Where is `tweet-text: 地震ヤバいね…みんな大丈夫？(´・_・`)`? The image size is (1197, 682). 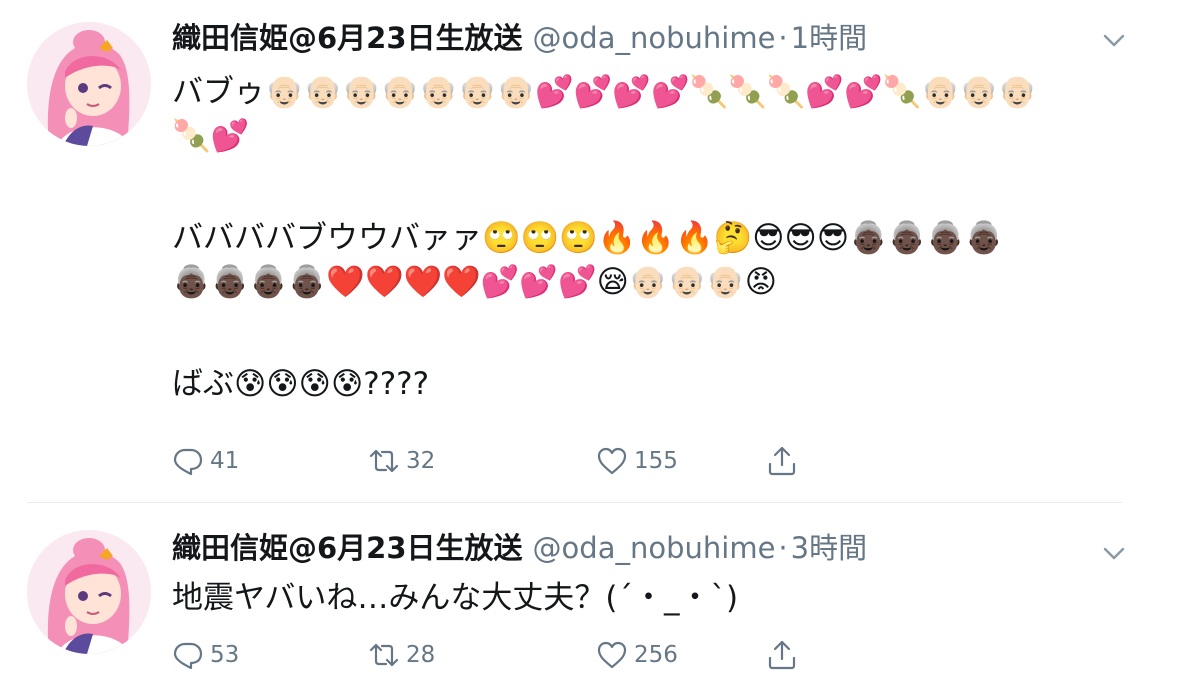
tweet-text: 地震ヤバいね…みんな大丈夫？(´・_・`) is located at coordinates (642, 598).